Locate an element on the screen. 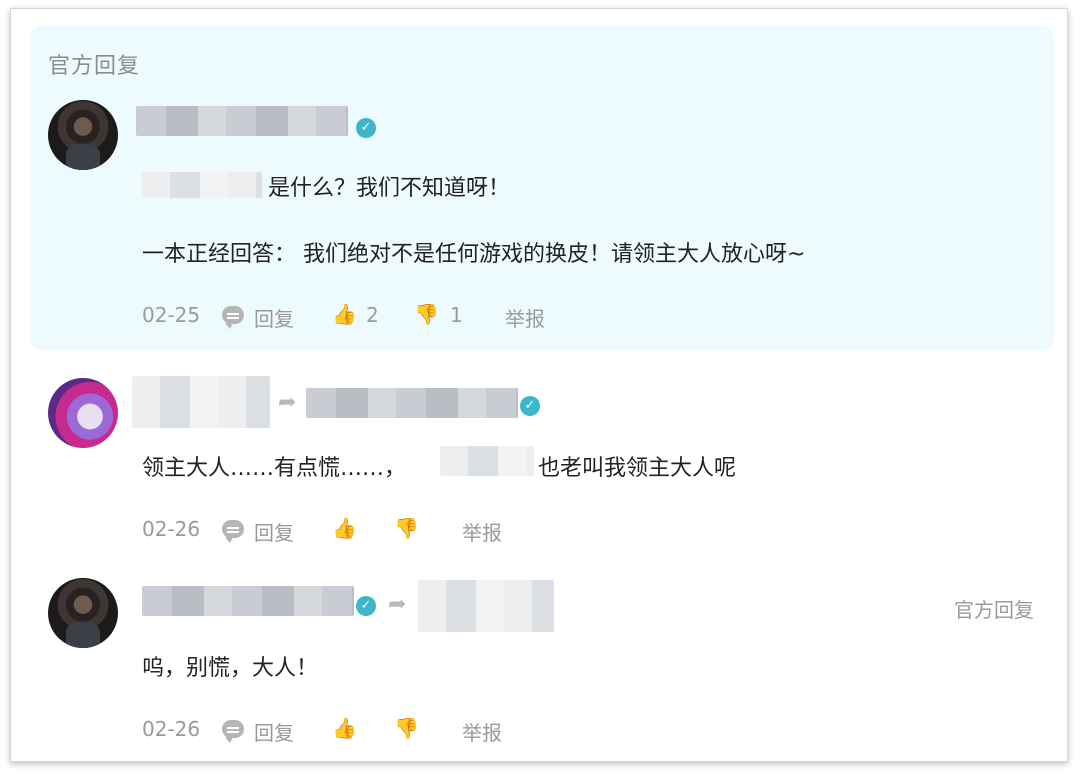 Image resolution: width=1080 pixels, height=774 pixels. like-count: 2 is located at coordinates (372, 315).